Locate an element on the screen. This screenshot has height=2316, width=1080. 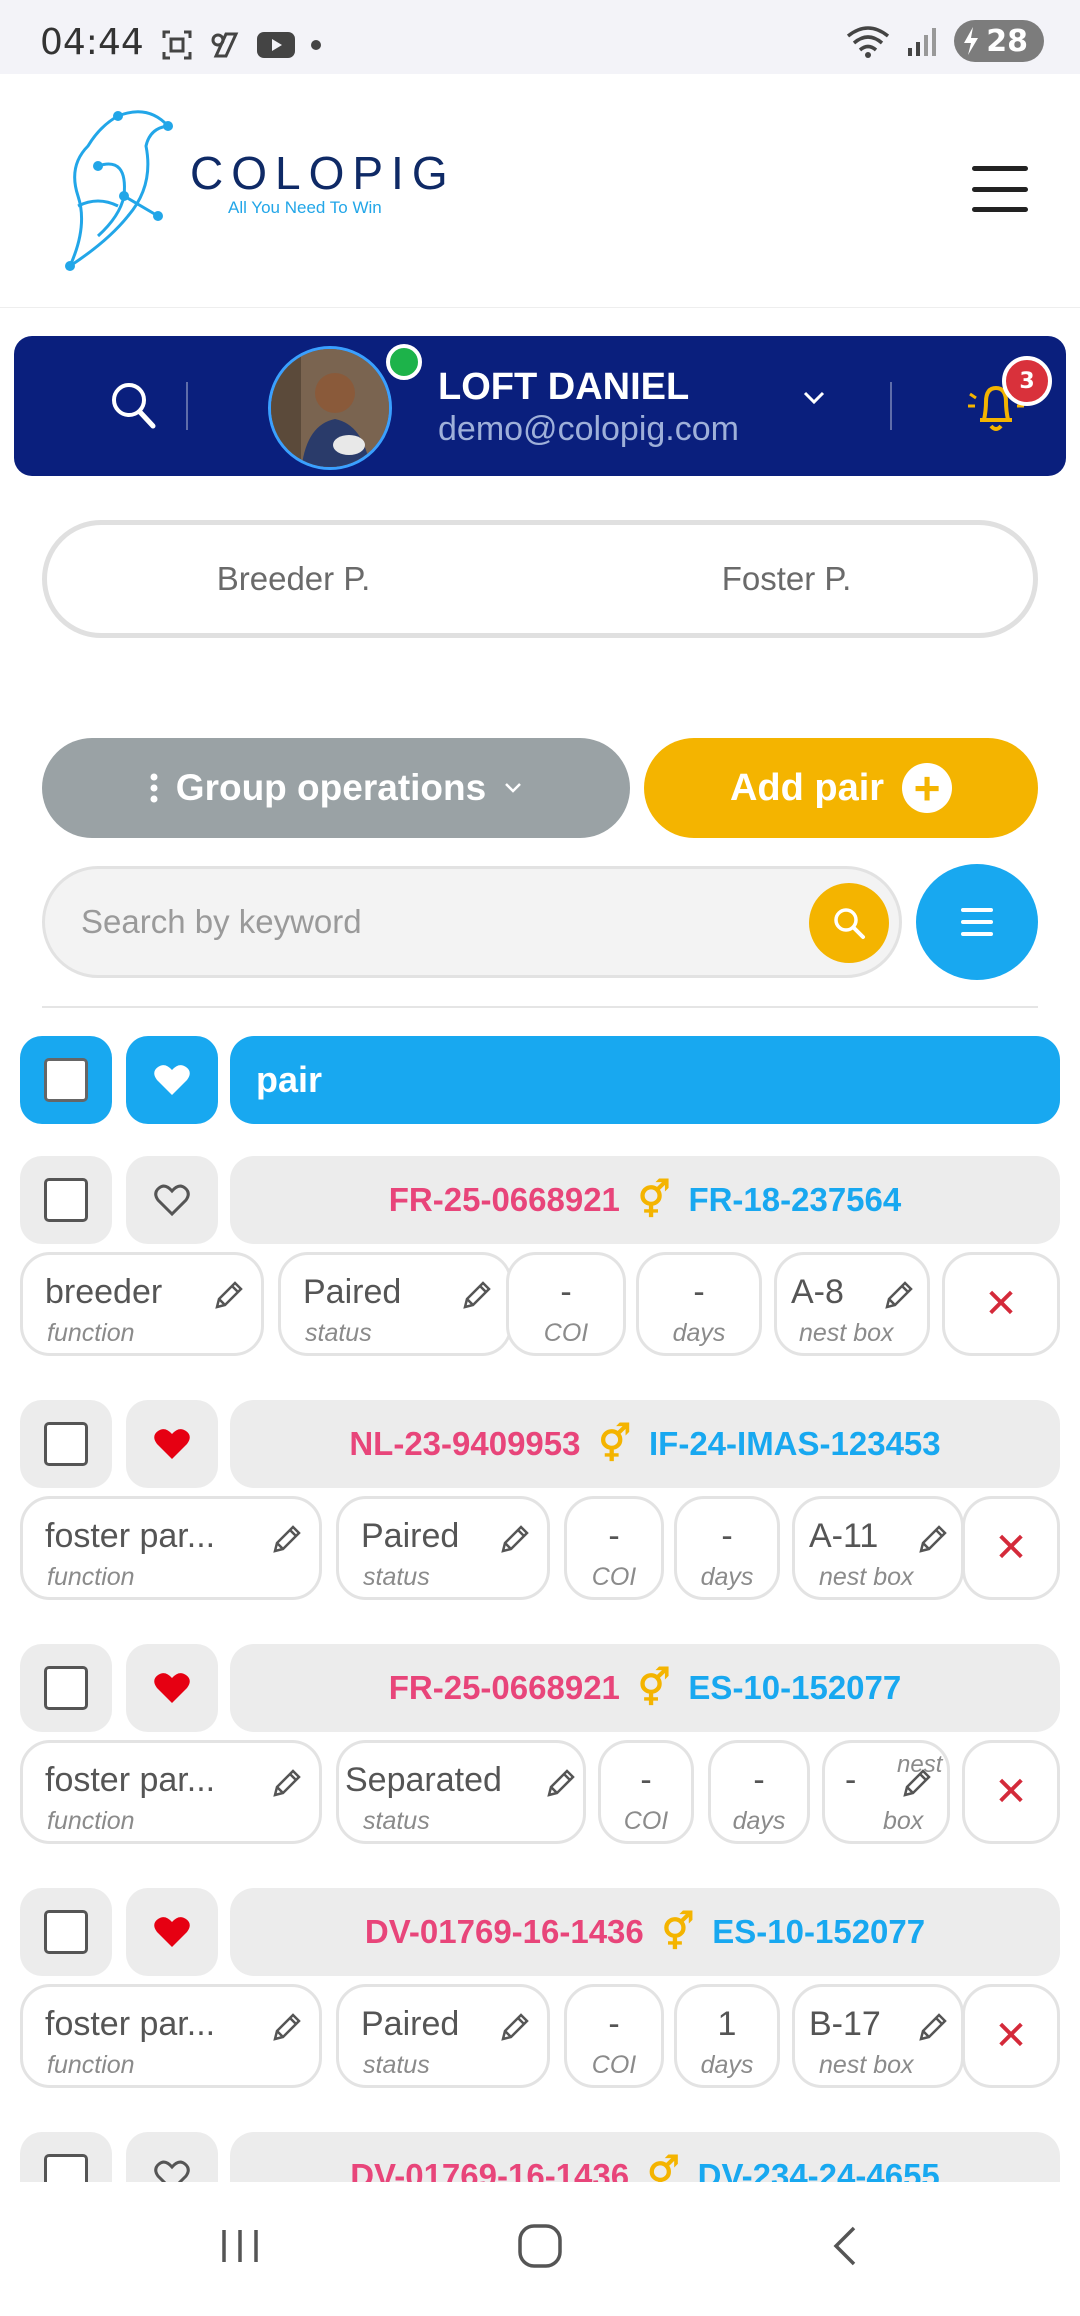
pair-symbol-icon: ⚥ is located at coordinates (663, 2168).